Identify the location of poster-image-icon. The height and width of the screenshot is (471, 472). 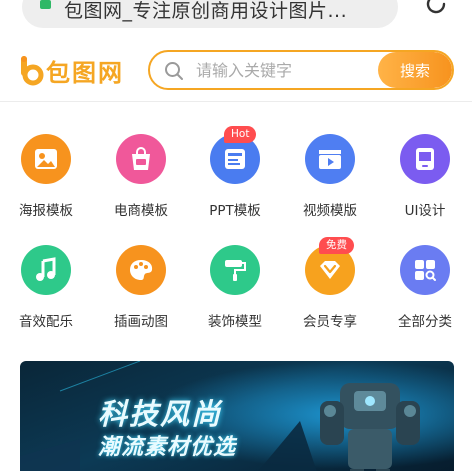
(46, 159).